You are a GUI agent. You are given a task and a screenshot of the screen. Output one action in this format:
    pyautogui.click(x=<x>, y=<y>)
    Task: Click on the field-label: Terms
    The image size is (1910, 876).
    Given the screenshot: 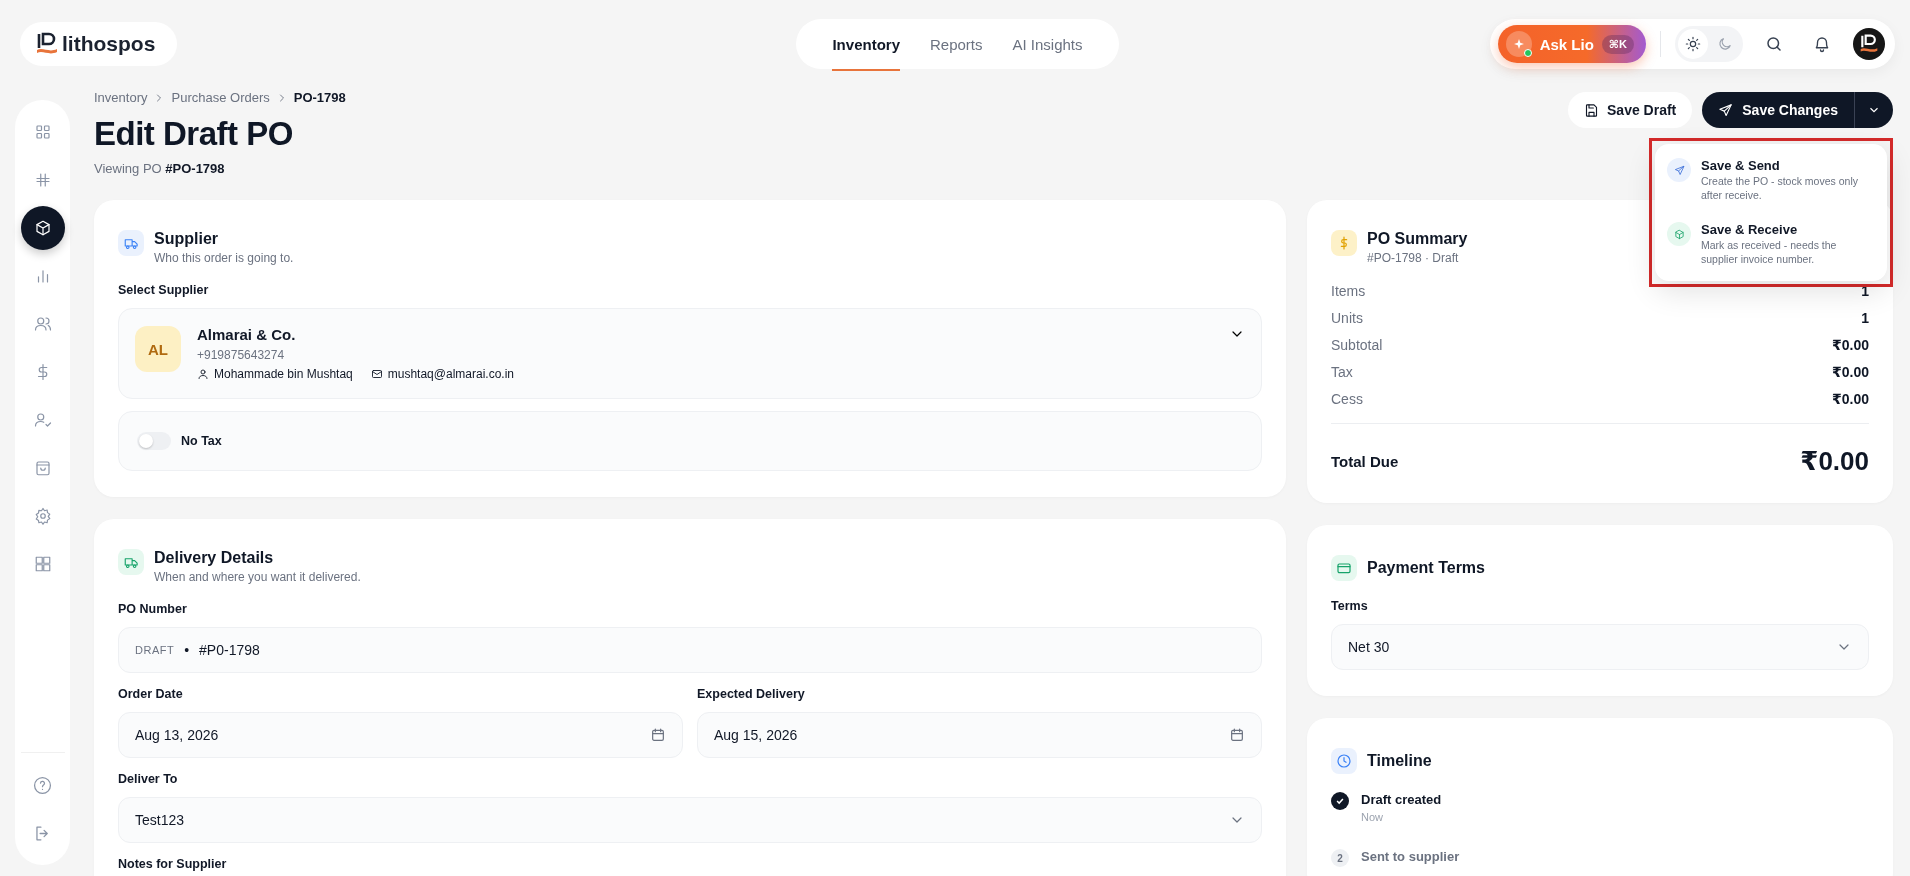 What is the action you would take?
    pyautogui.click(x=1350, y=606)
    